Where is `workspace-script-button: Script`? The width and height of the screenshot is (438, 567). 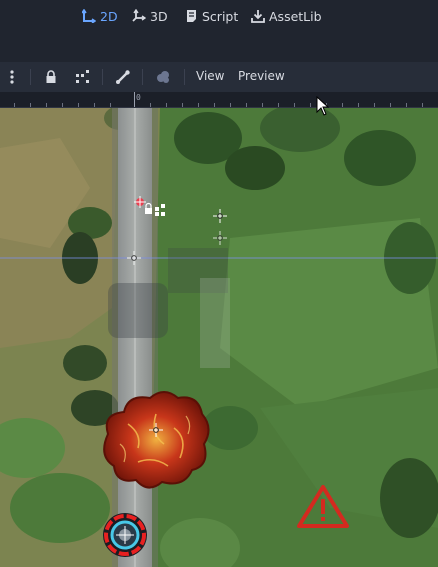 workspace-script-button: Script is located at coordinates (211, 16).